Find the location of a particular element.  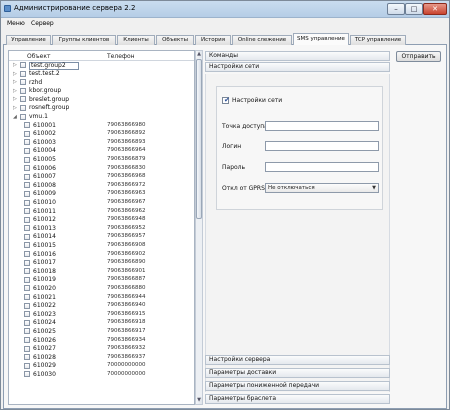

tab-objects: Объекты is located at coordinates (175, 40).